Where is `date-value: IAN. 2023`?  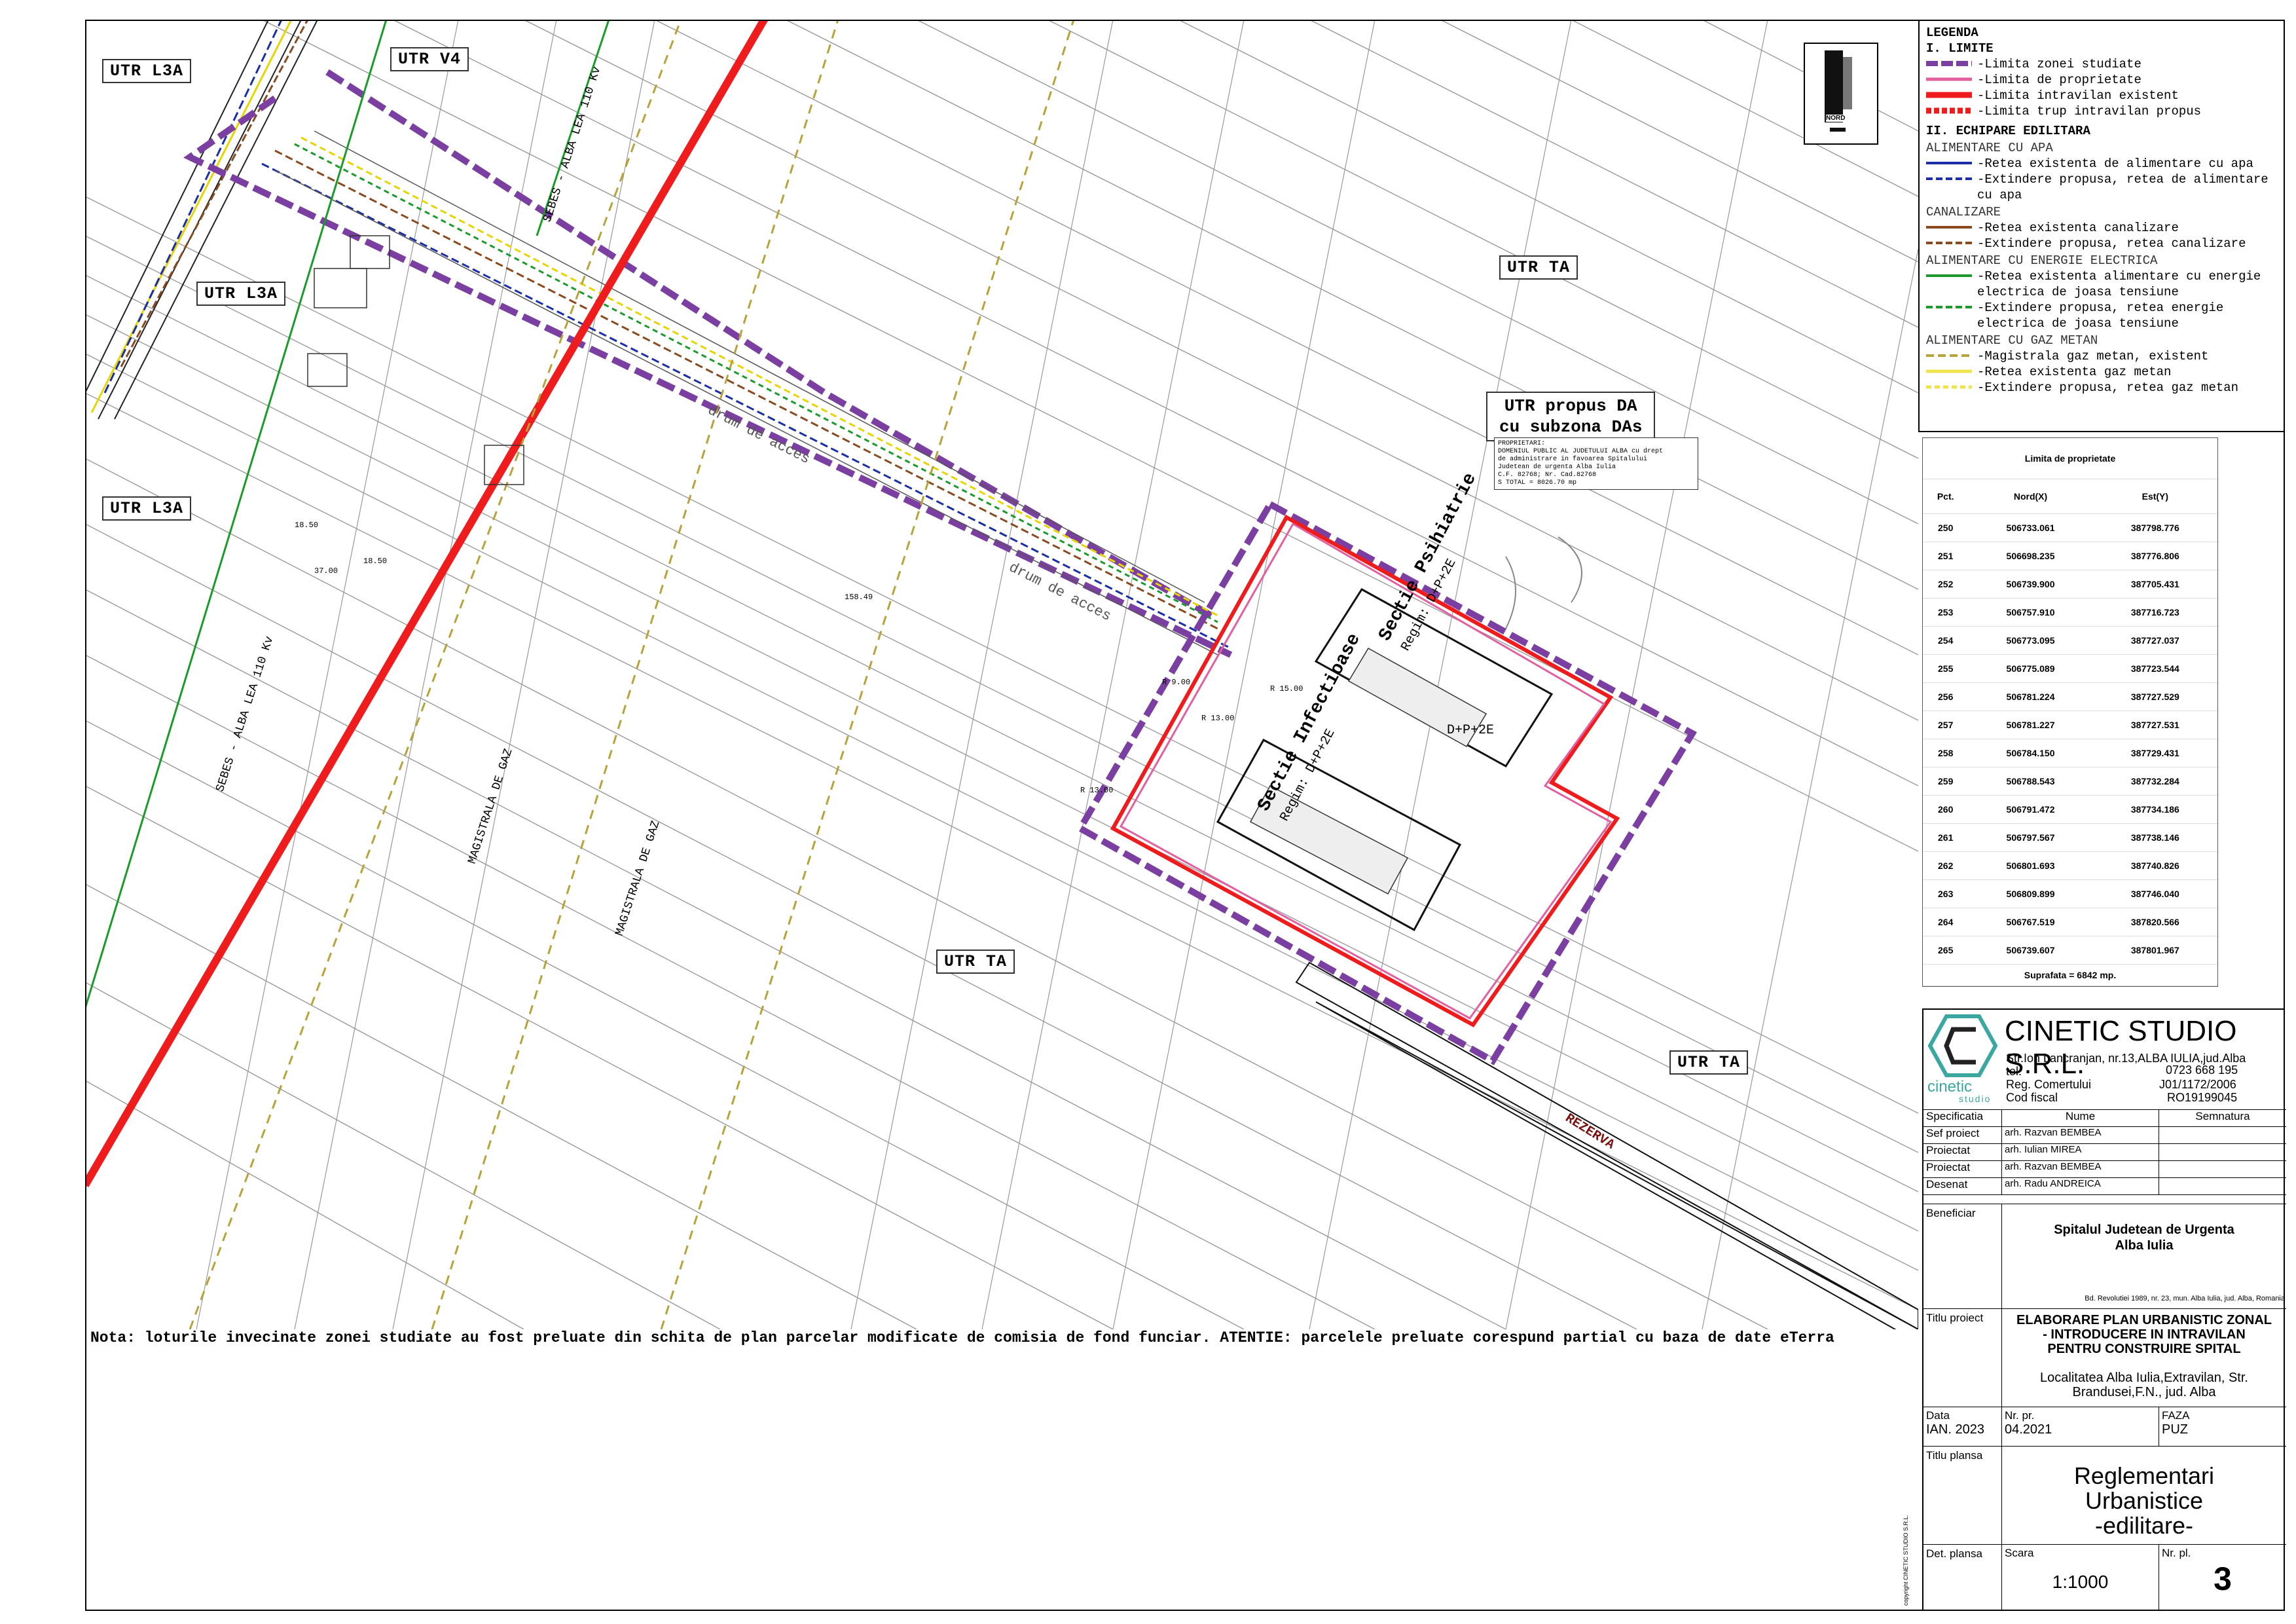 date-value: IAN. 2023 is located at coordinates (1955, 1429).